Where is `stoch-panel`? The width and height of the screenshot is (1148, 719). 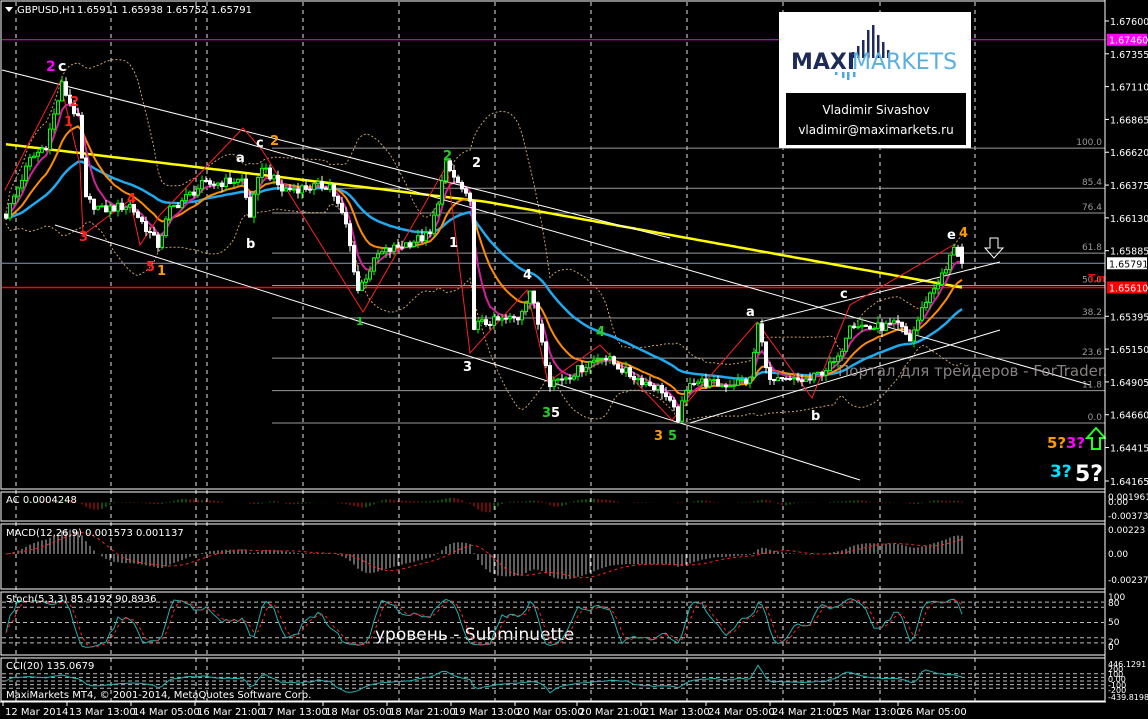
stoch-panel is located at coordinates (553, 623).